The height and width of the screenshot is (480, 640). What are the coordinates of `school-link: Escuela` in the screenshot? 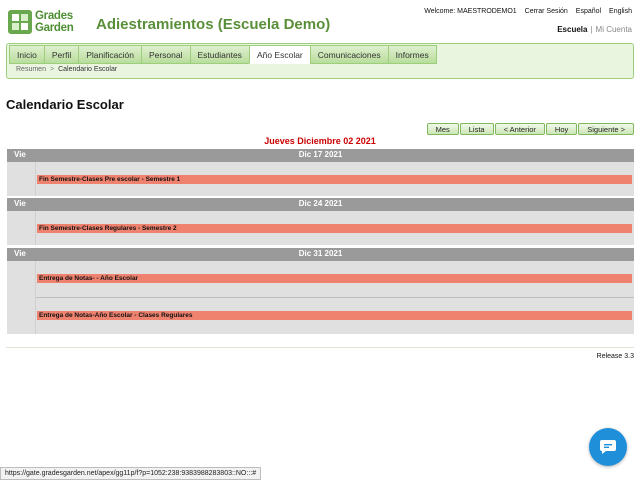 It's located at (572, 29).